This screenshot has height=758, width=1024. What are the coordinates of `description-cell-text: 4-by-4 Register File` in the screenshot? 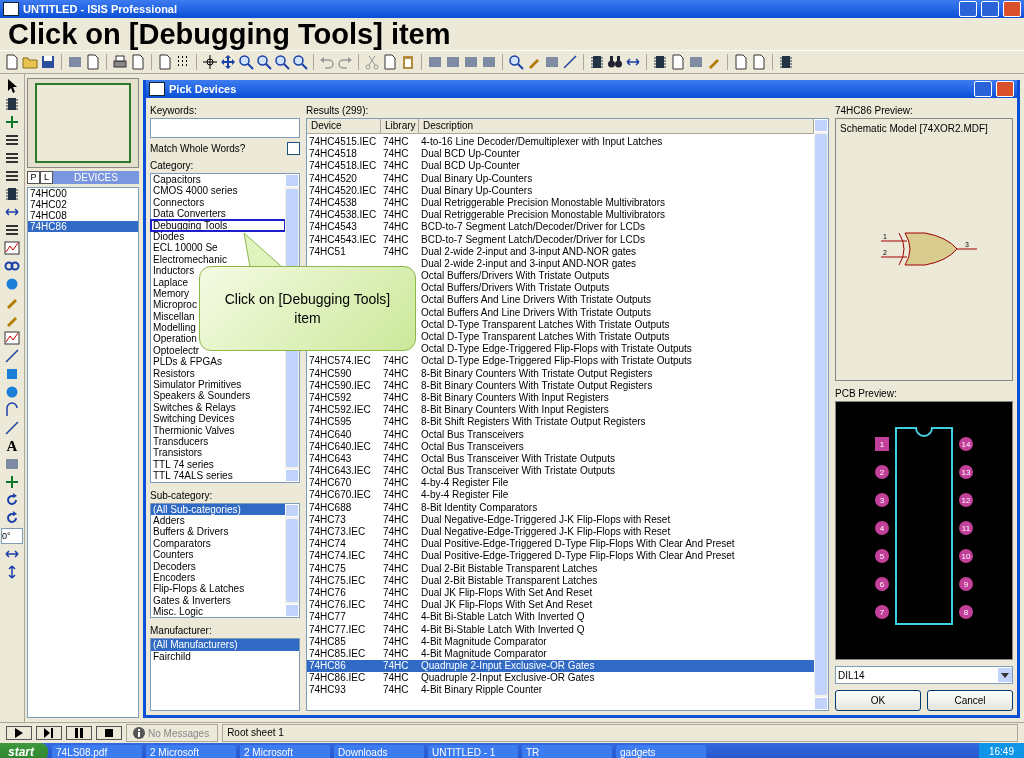 It's located at (465, 495).